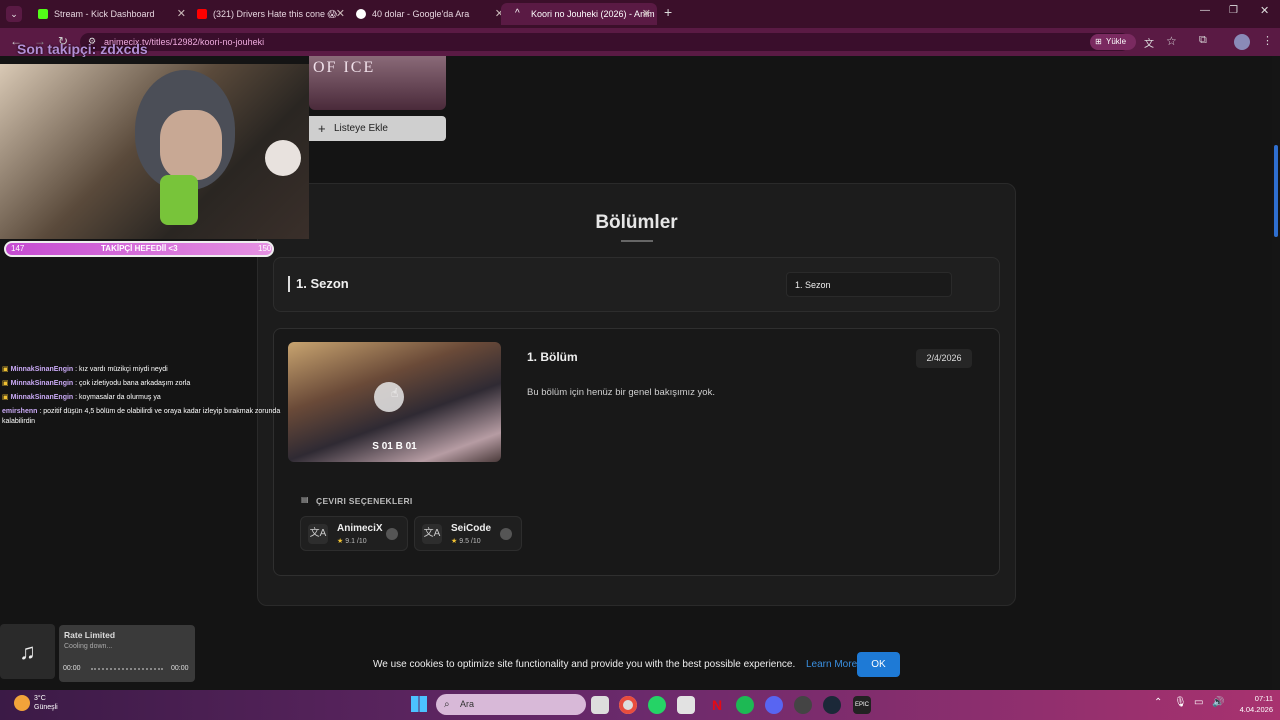  What do you see at coordinates (82, 49) in the screenshot?
I see `last-follower-text: Son takipçi: zdxcds` at bounding box center [82, 49].